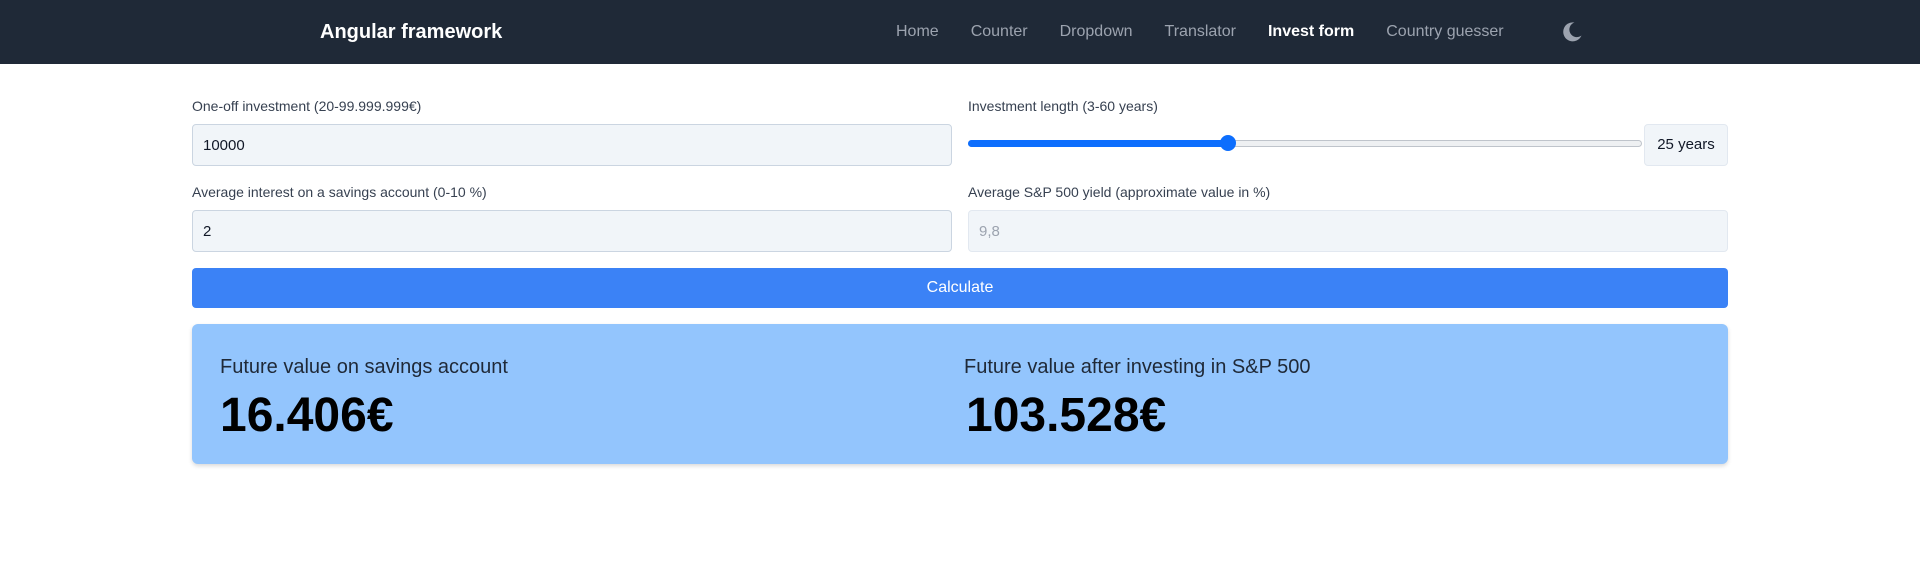  Describe the element at coordinates (917, 32) in the screenshot. I see `nav-link-home: Home` at that location.